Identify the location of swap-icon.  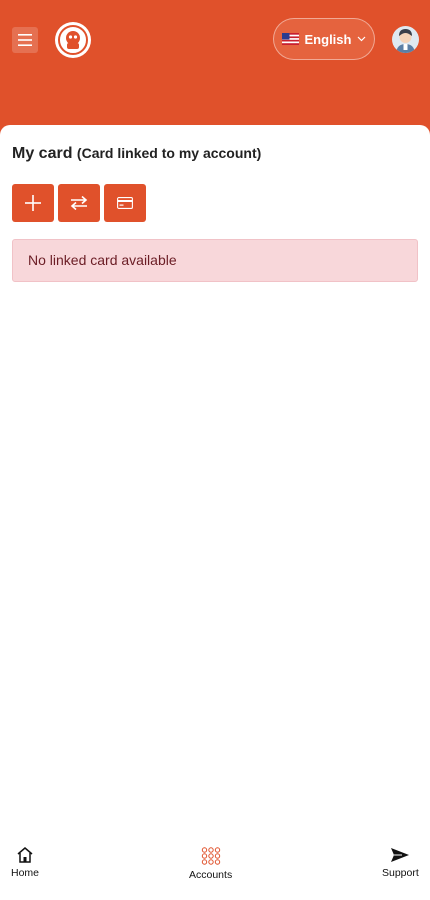
(79, 203).